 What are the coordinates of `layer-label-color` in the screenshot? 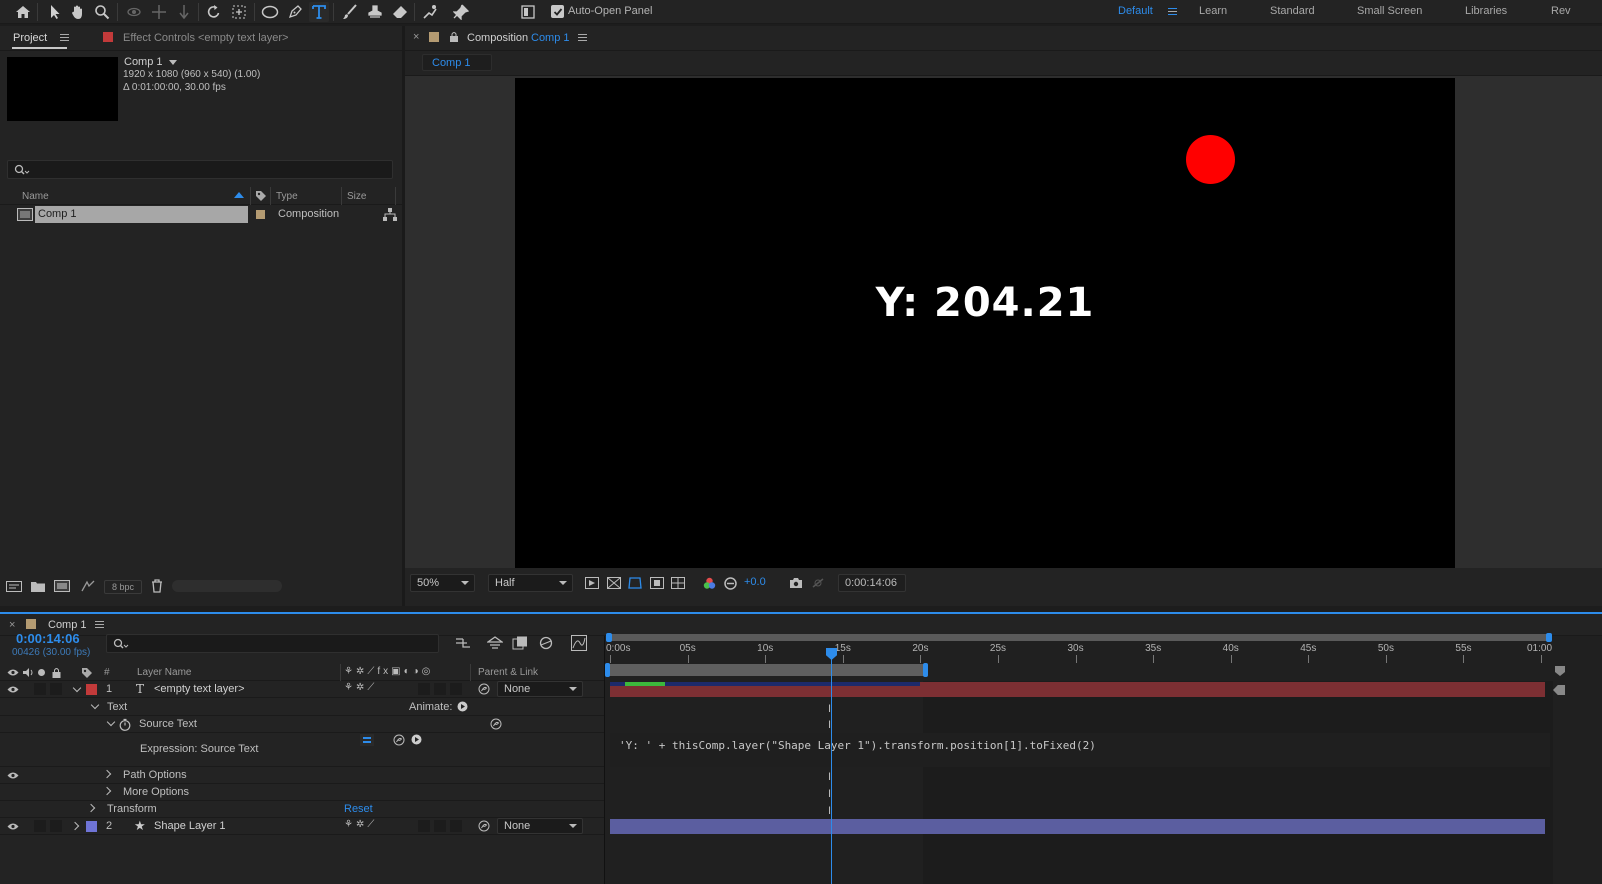 It's located at (91, 826).